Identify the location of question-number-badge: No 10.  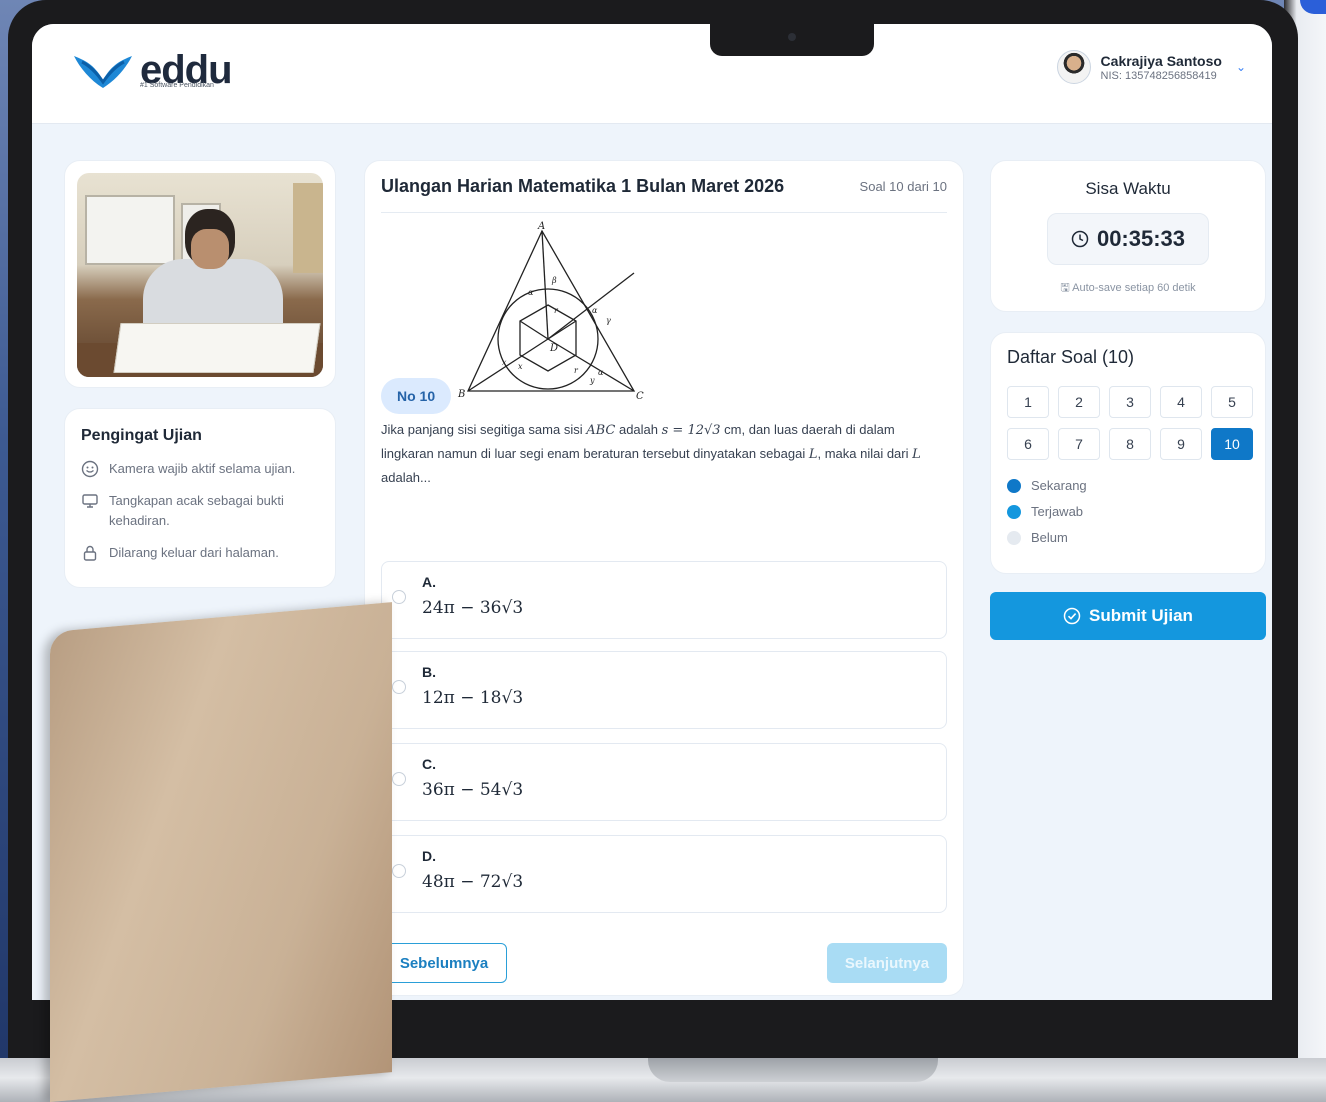
(416, 396).